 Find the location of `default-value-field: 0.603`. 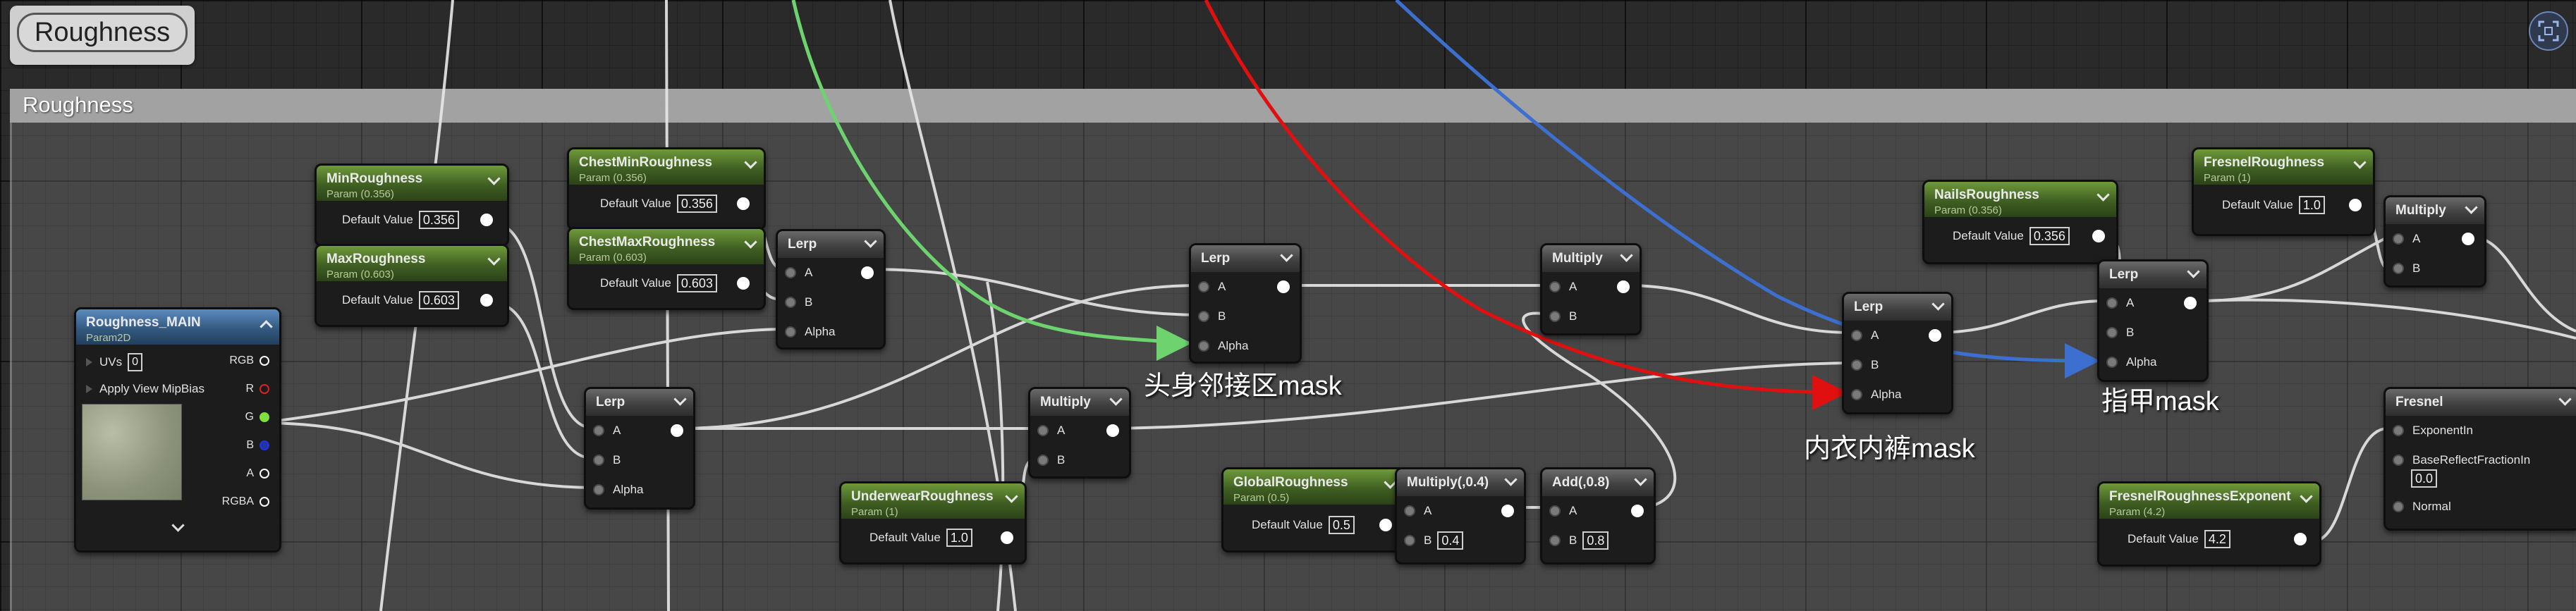

default-value-field: 0.603 is located at coordinates (697, 283).